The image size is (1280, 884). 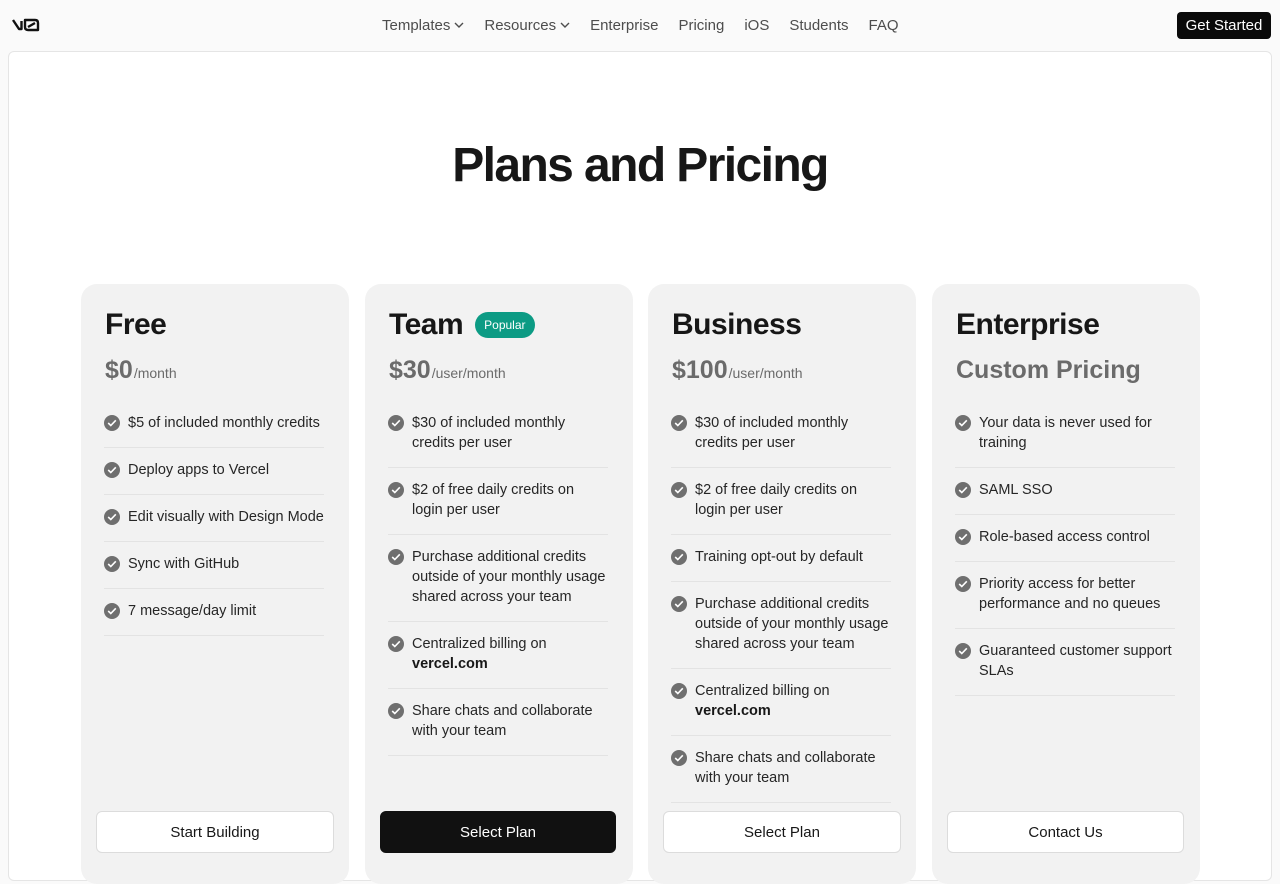 What do you see at coordinates (184, 564) in the screenshot?
I see `feature-text: Sync with GitHub` at bounding box center [184, 564].